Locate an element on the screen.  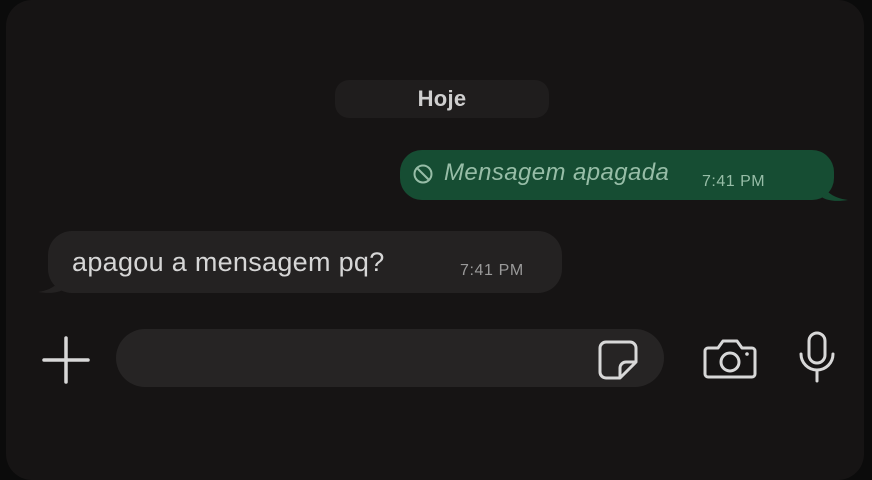
message-composer is located at coordinates (390, 358).